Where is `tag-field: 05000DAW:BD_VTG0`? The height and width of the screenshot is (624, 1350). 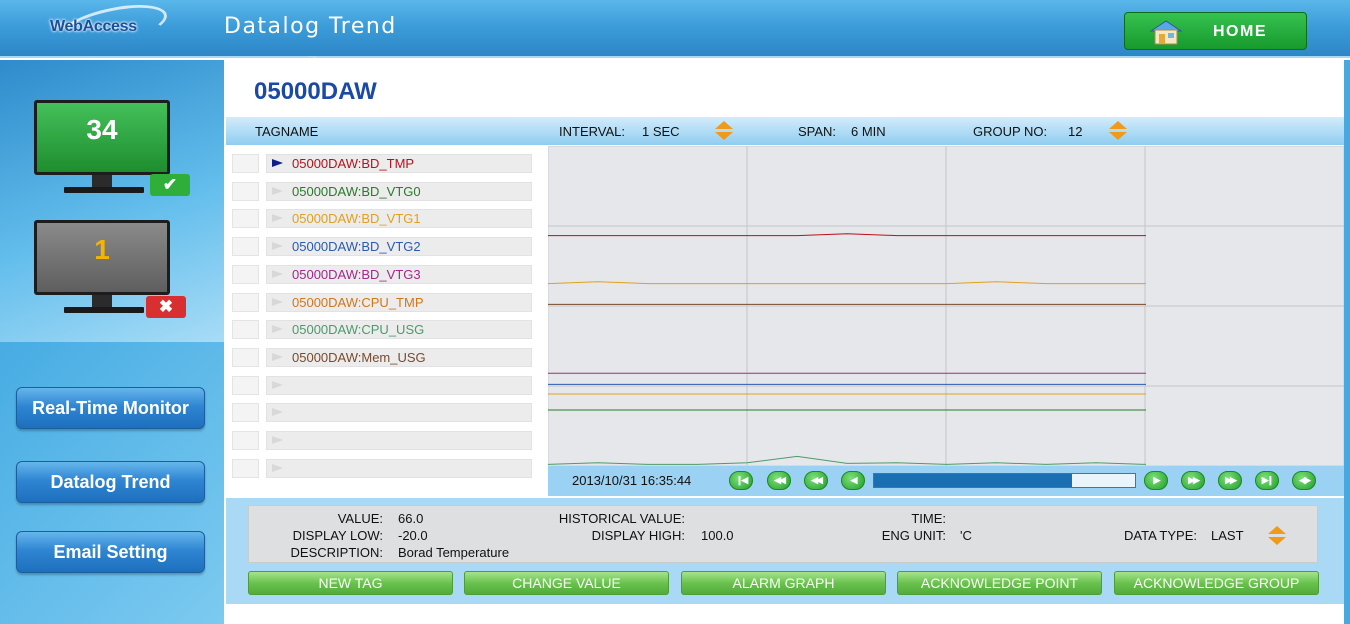
tag-field: 05000DAW:BD_VTG0 is located at coordinates (399, 191).